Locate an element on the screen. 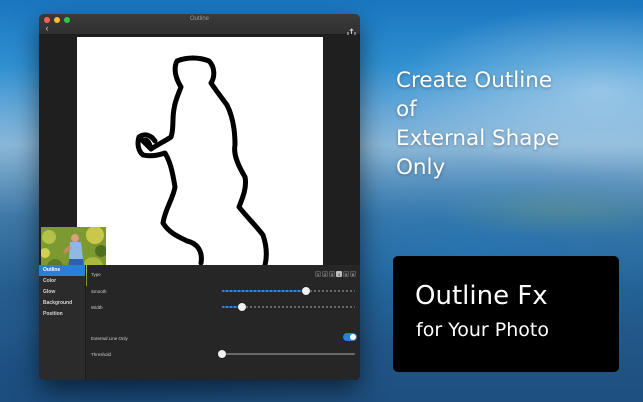 The image size is (643, 402). width-label: Width is located at coordinates (97, 307).